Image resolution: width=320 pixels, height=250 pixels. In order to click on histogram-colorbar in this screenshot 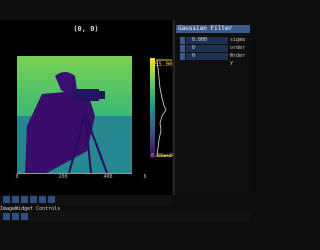, I will do `click(161, 108)`.